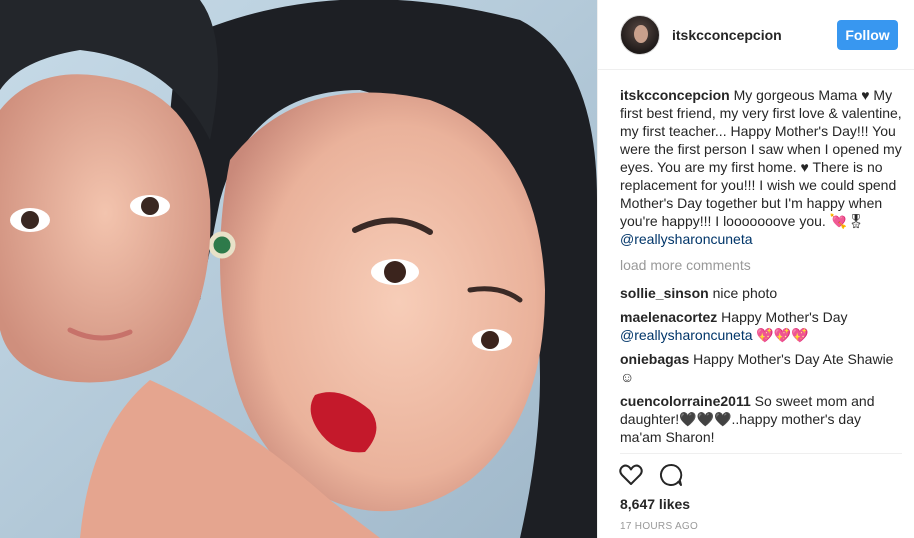 The height and width of the screenshot is (538, 914). Describe the element at coordinates (784, 317) in the screenshot. I see `comment-text: Happy Mother's Day` at that location.